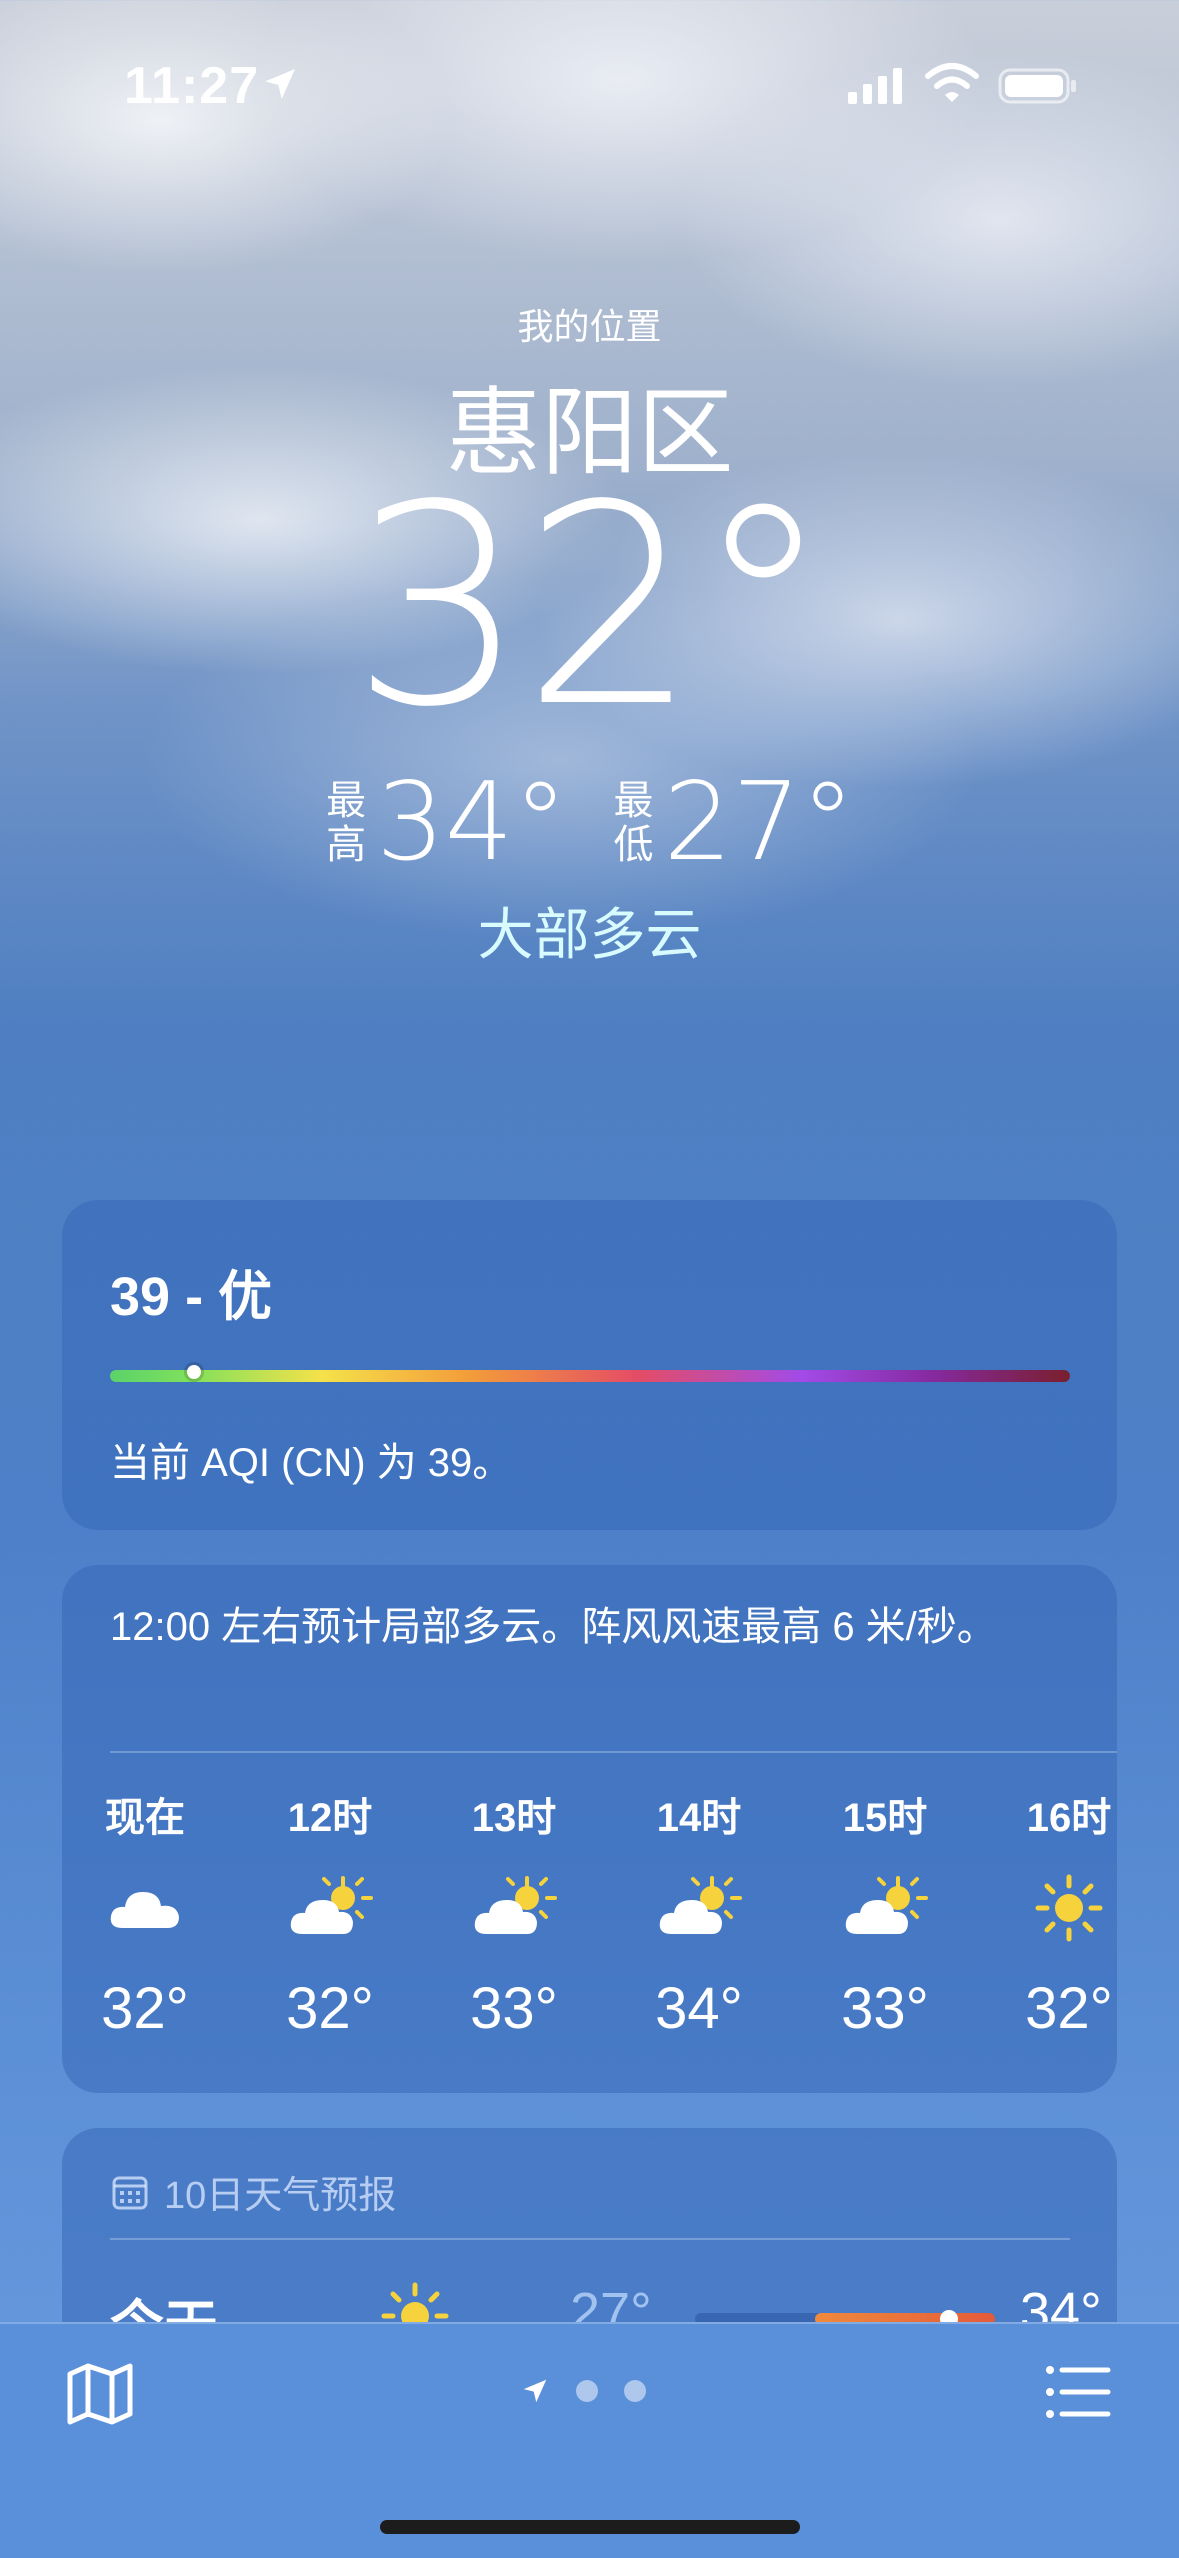  Describe the element at coordinates (311, 1463) in the screenshot. I see `aqi-description: 当前 AQI (CN) 为 39。` at that location.